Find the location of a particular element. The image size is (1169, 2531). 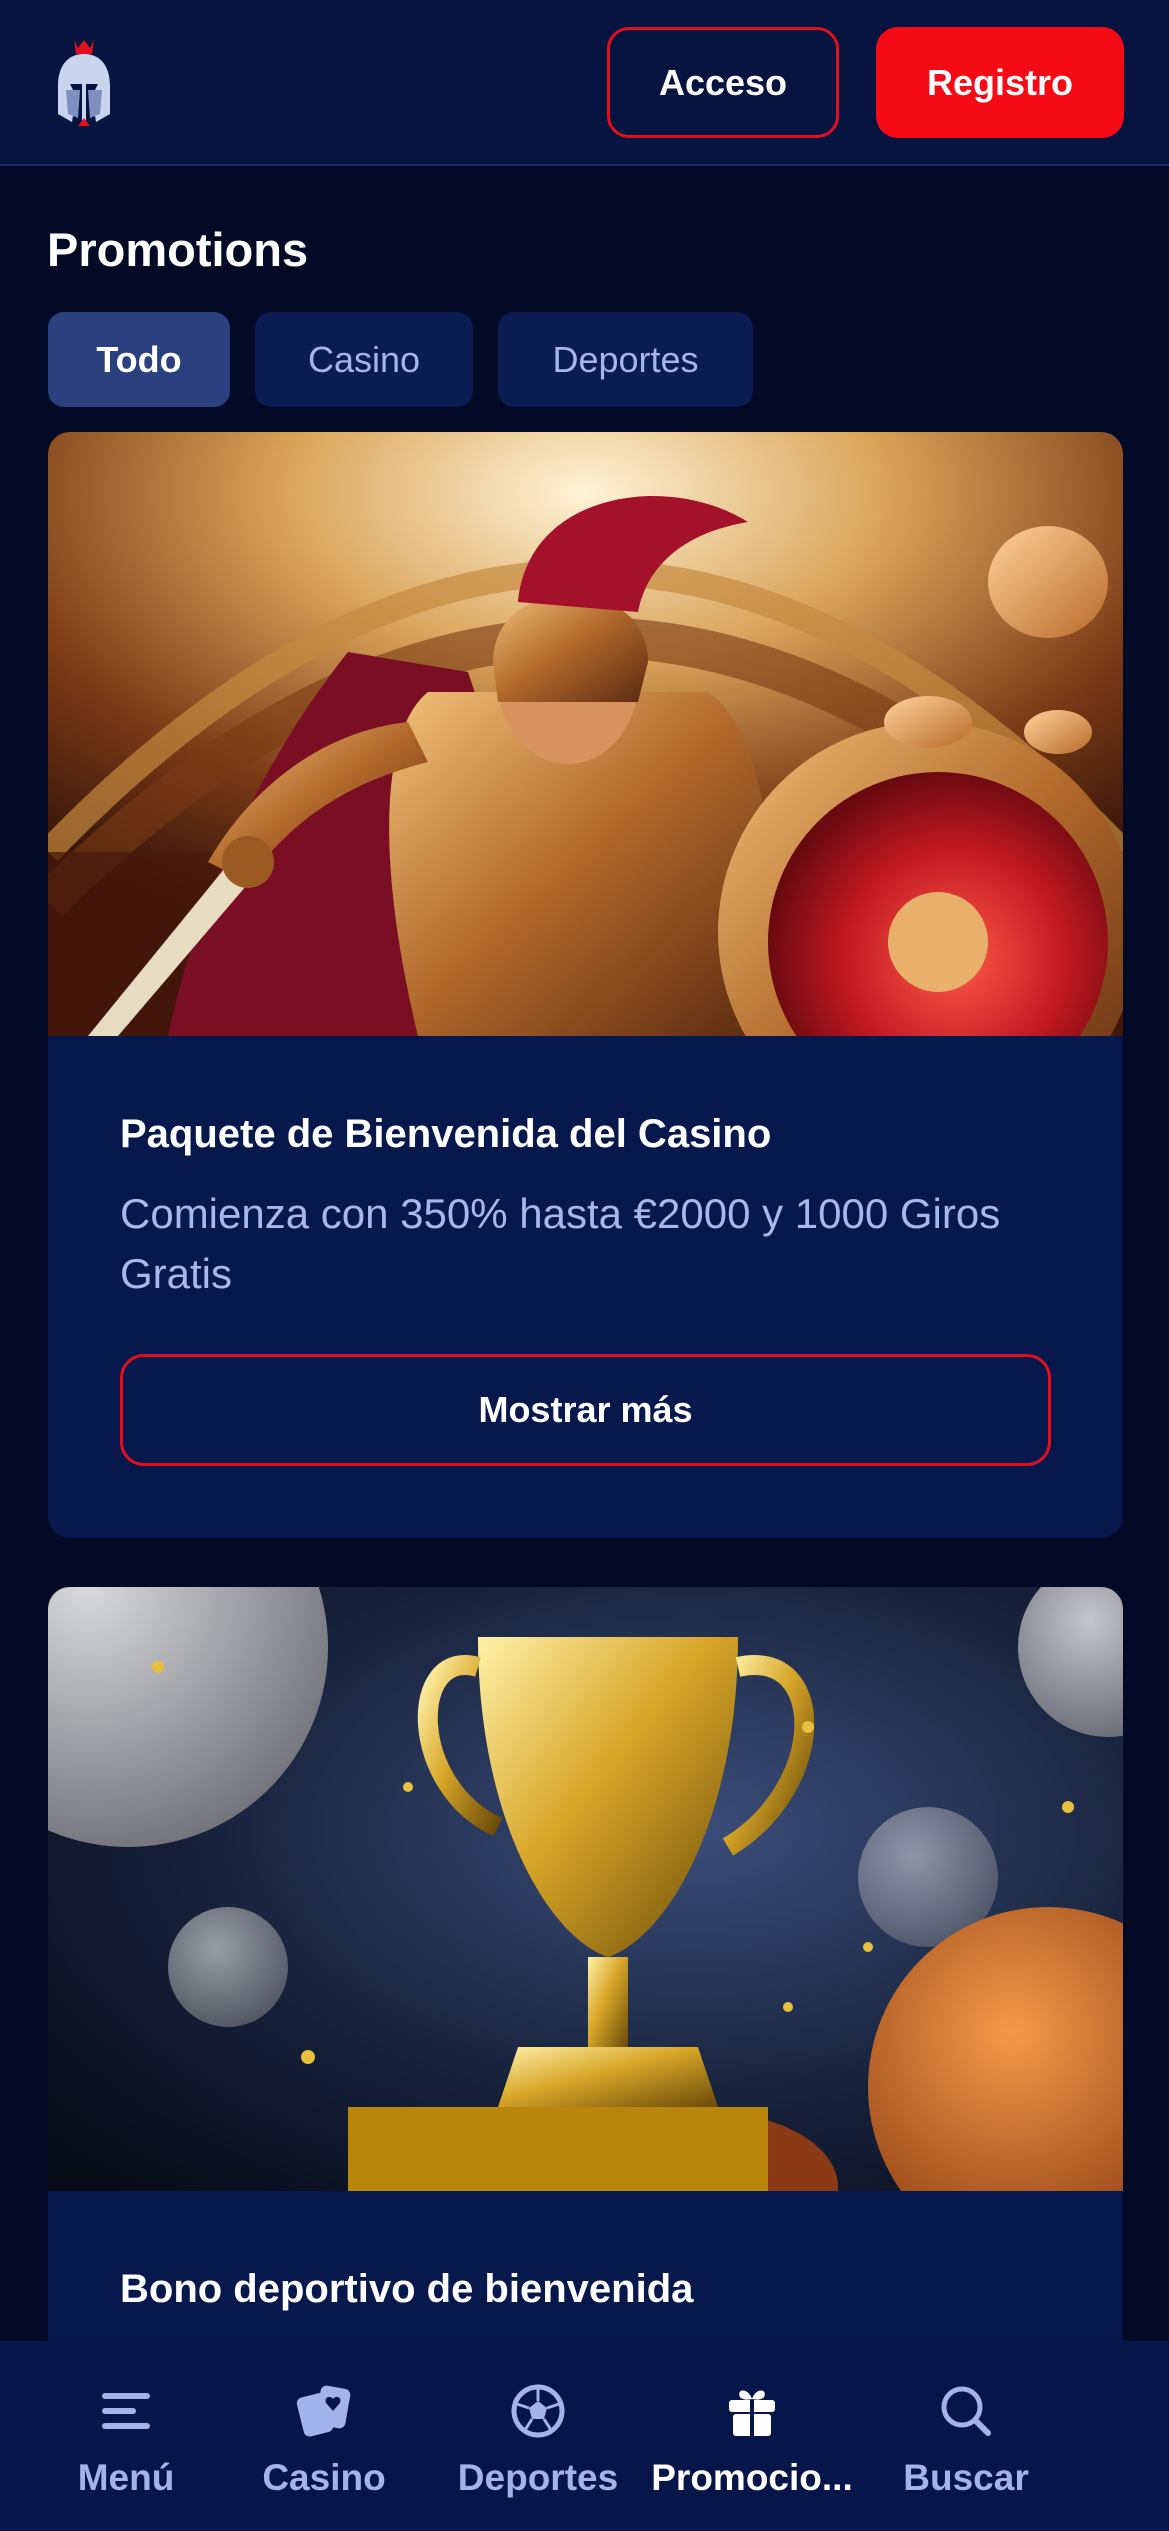

nav-casino: Casino is located at coordinates (324, 2436).